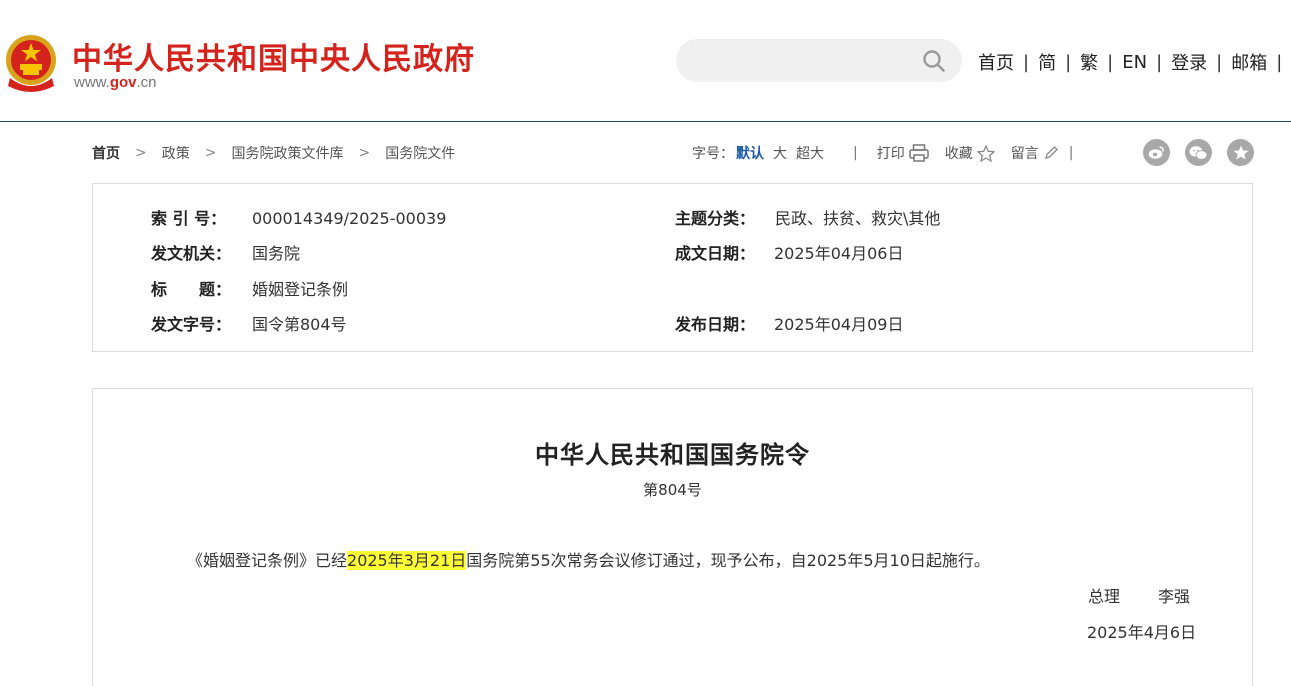 This screenshot has height=686, width=1291. I want to click on favorite-button: 收藏, so click(970, 153).